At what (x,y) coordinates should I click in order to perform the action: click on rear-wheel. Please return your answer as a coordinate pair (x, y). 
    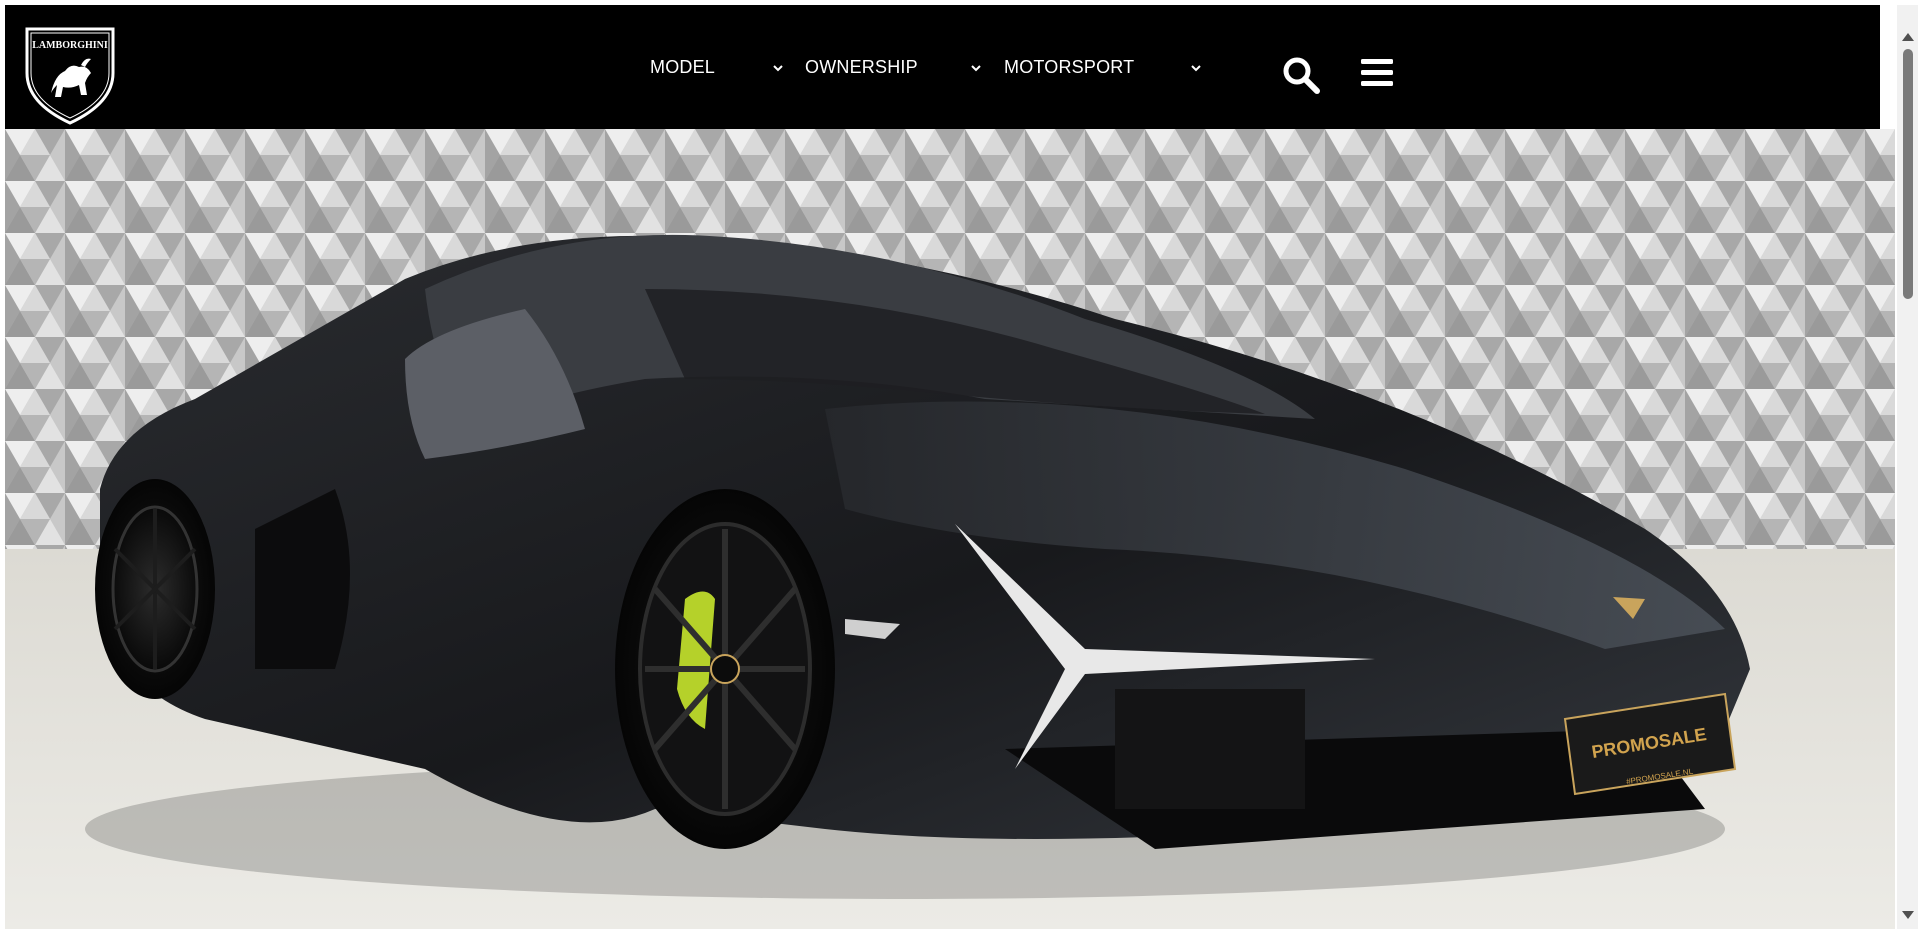
    Looking at the image, I should click on (155, 589).